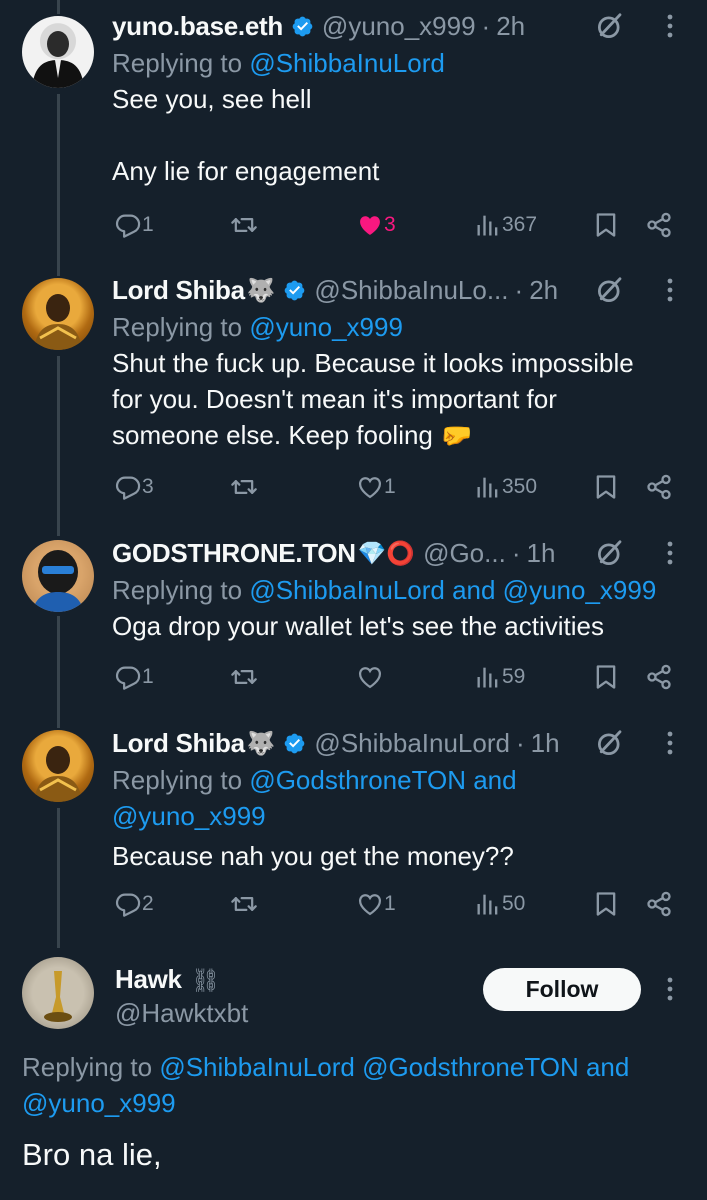  I want to click on replying-prefix: Replying to, so click(181, 780).